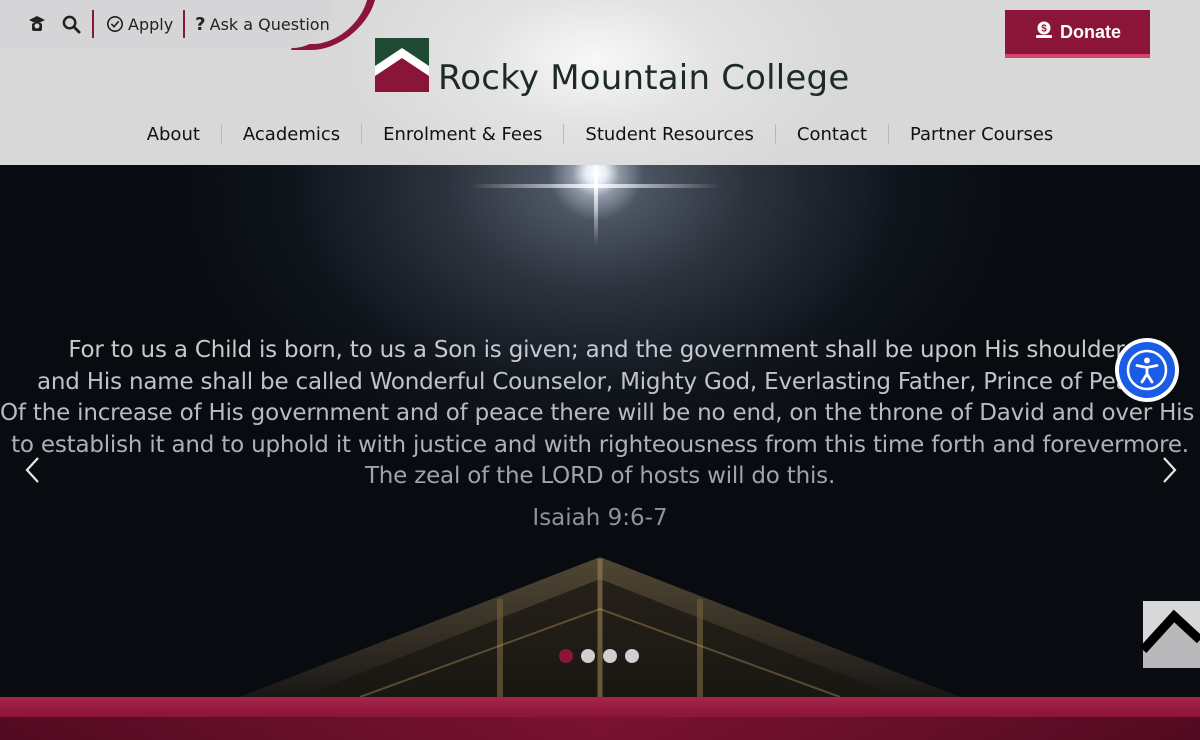 The height and width of the screenshot is (740, 1200). What do you see at coordinates (291, 134) in the screenshot?
I see `nav-academics: Academics` at bounding box center [291, 134].